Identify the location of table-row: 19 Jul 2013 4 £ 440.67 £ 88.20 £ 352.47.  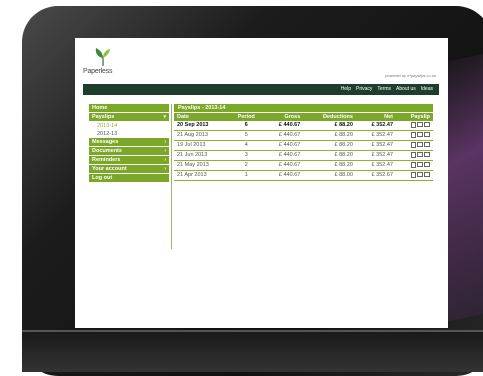
(303, 145).